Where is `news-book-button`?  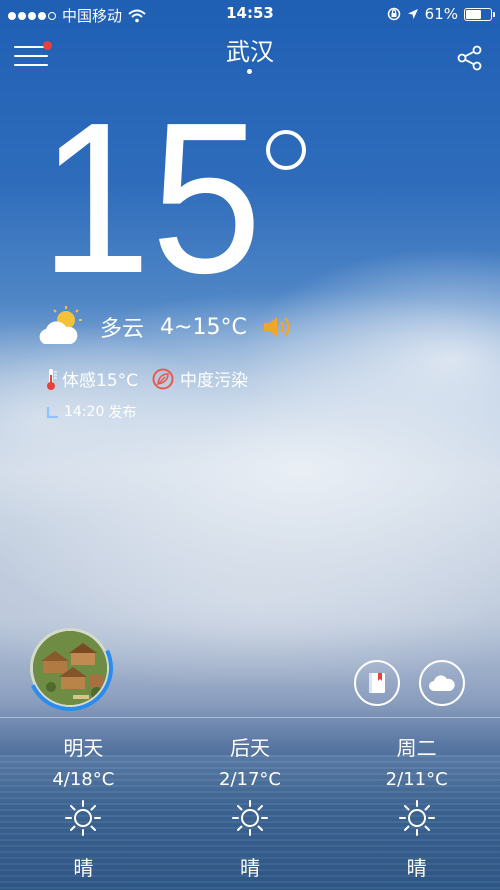 news-book-button is located at coordinates (377, 683).